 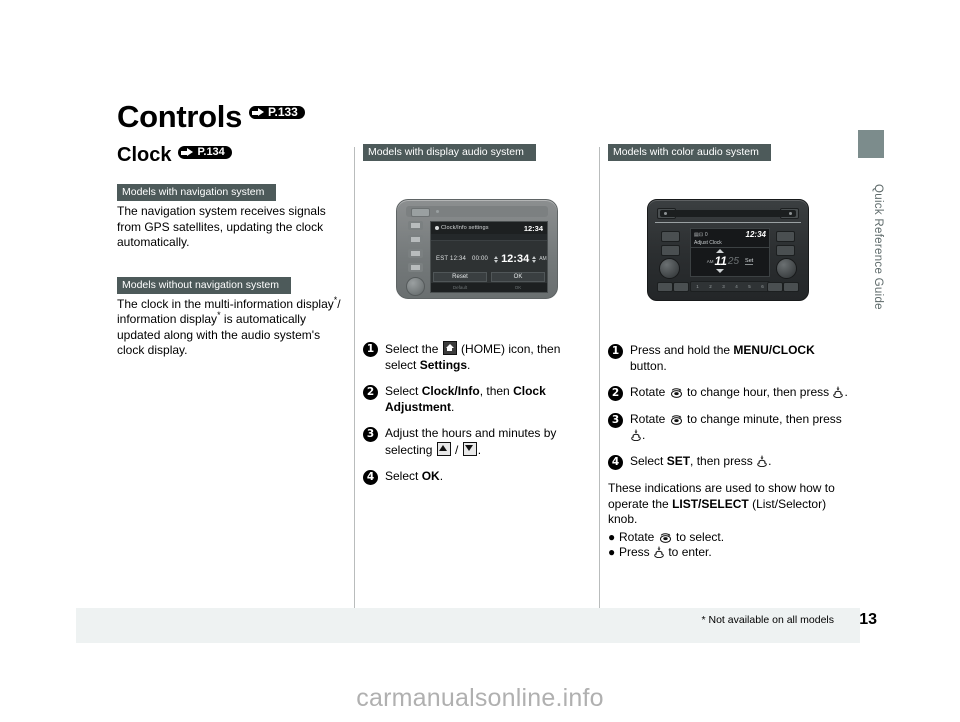 What do you see at coordinates (204, 285) in the screenshot?
I see `banner-models-without-navigation: Models without navigation system` at bounding box center [204, 285].